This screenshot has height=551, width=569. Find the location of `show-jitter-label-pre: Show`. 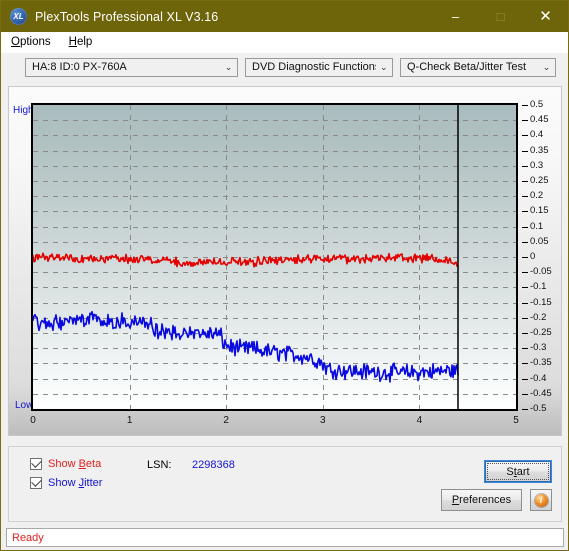

show-jitter-label-pre: Show is located at coordinates (63, 483).